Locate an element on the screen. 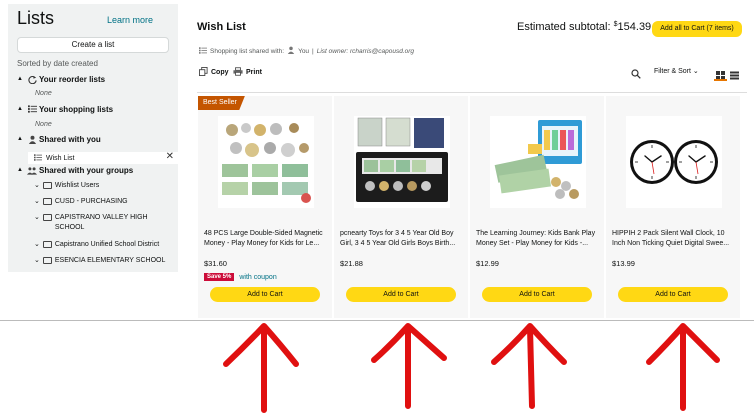  refresh-icon is located at coordinates (32, 79).